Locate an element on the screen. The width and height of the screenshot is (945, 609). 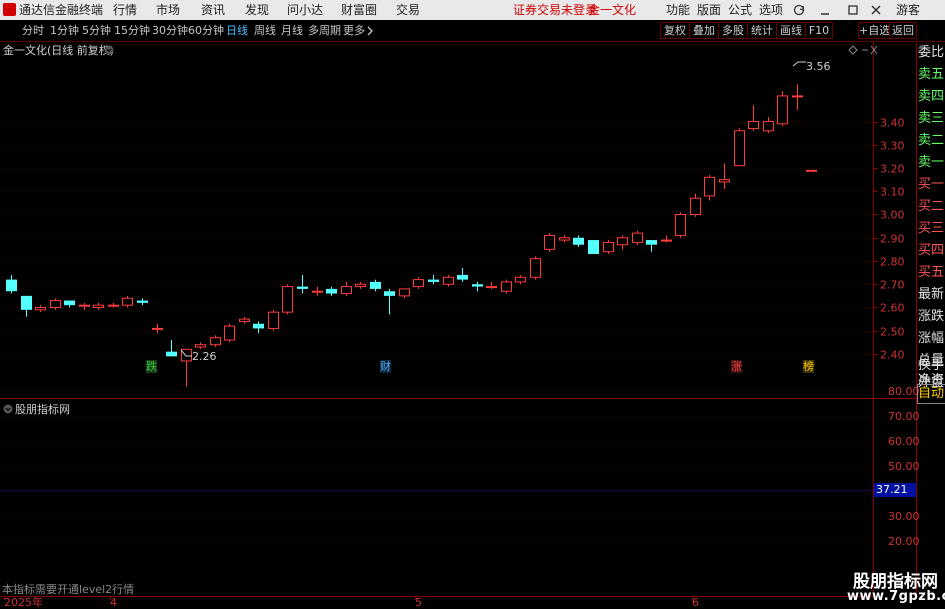
event-marker-fall: 跌 is located at coordinates (151, 366).